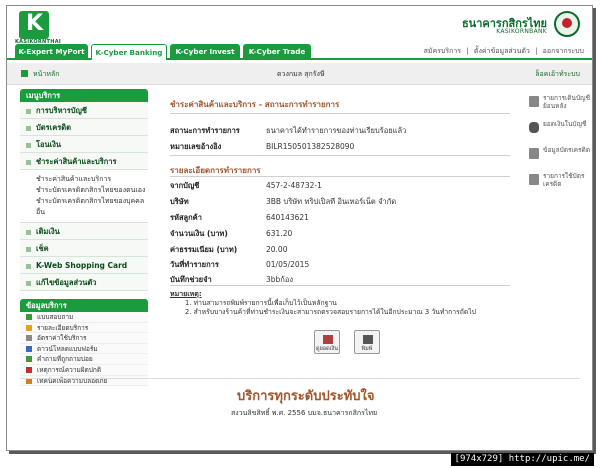  Describe the element at coordinates (239, 217) in the screenshot. I see `detail-row: รหัสลูกค้า 640143621` at that location.